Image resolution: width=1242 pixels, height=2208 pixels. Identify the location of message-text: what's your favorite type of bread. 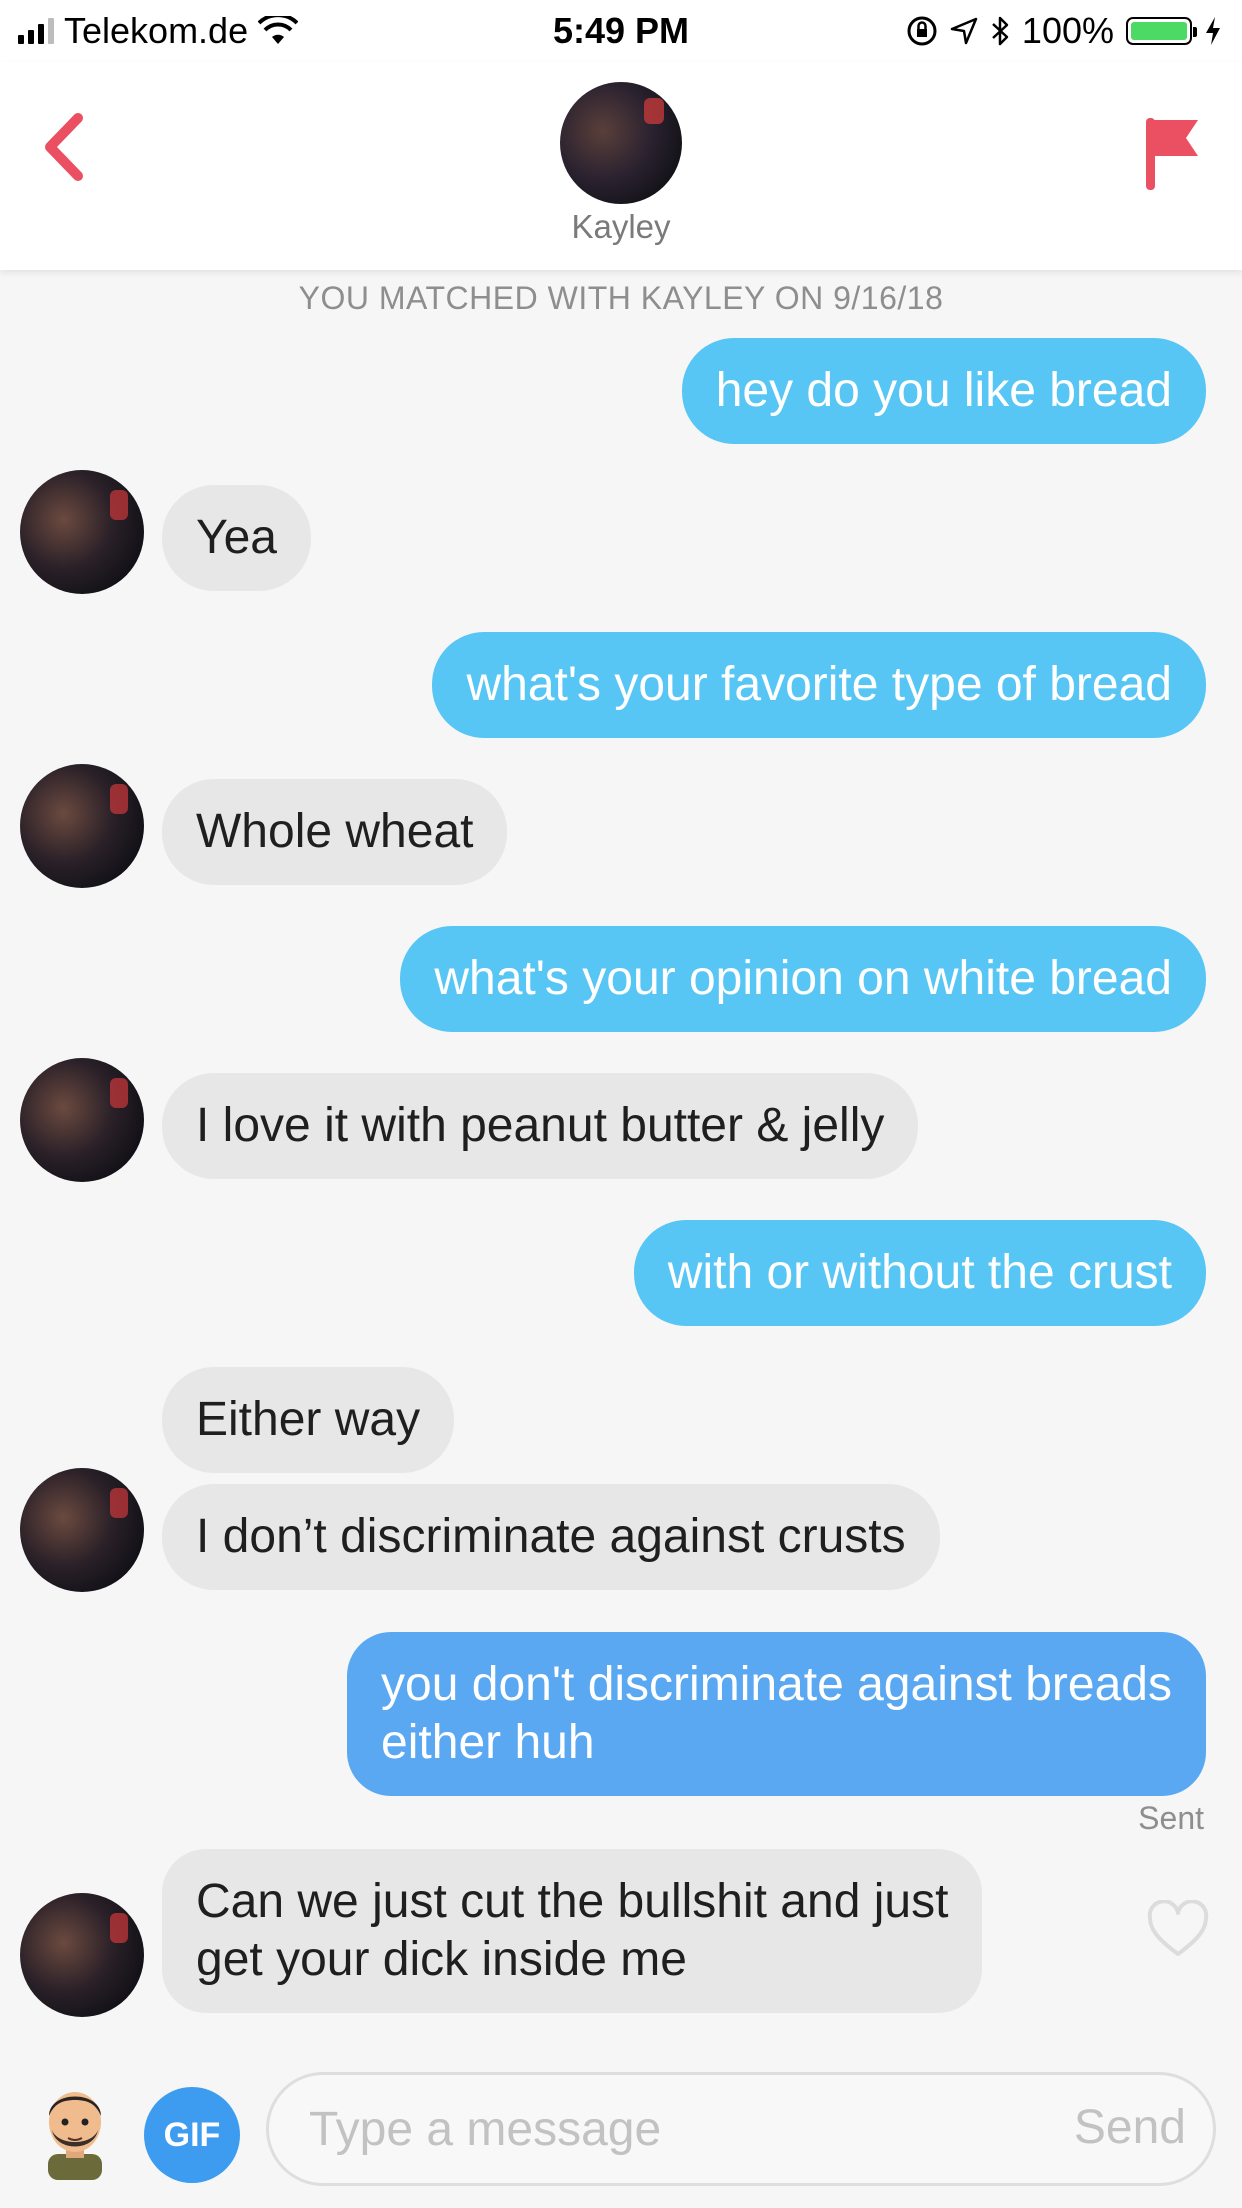
(819, 684).